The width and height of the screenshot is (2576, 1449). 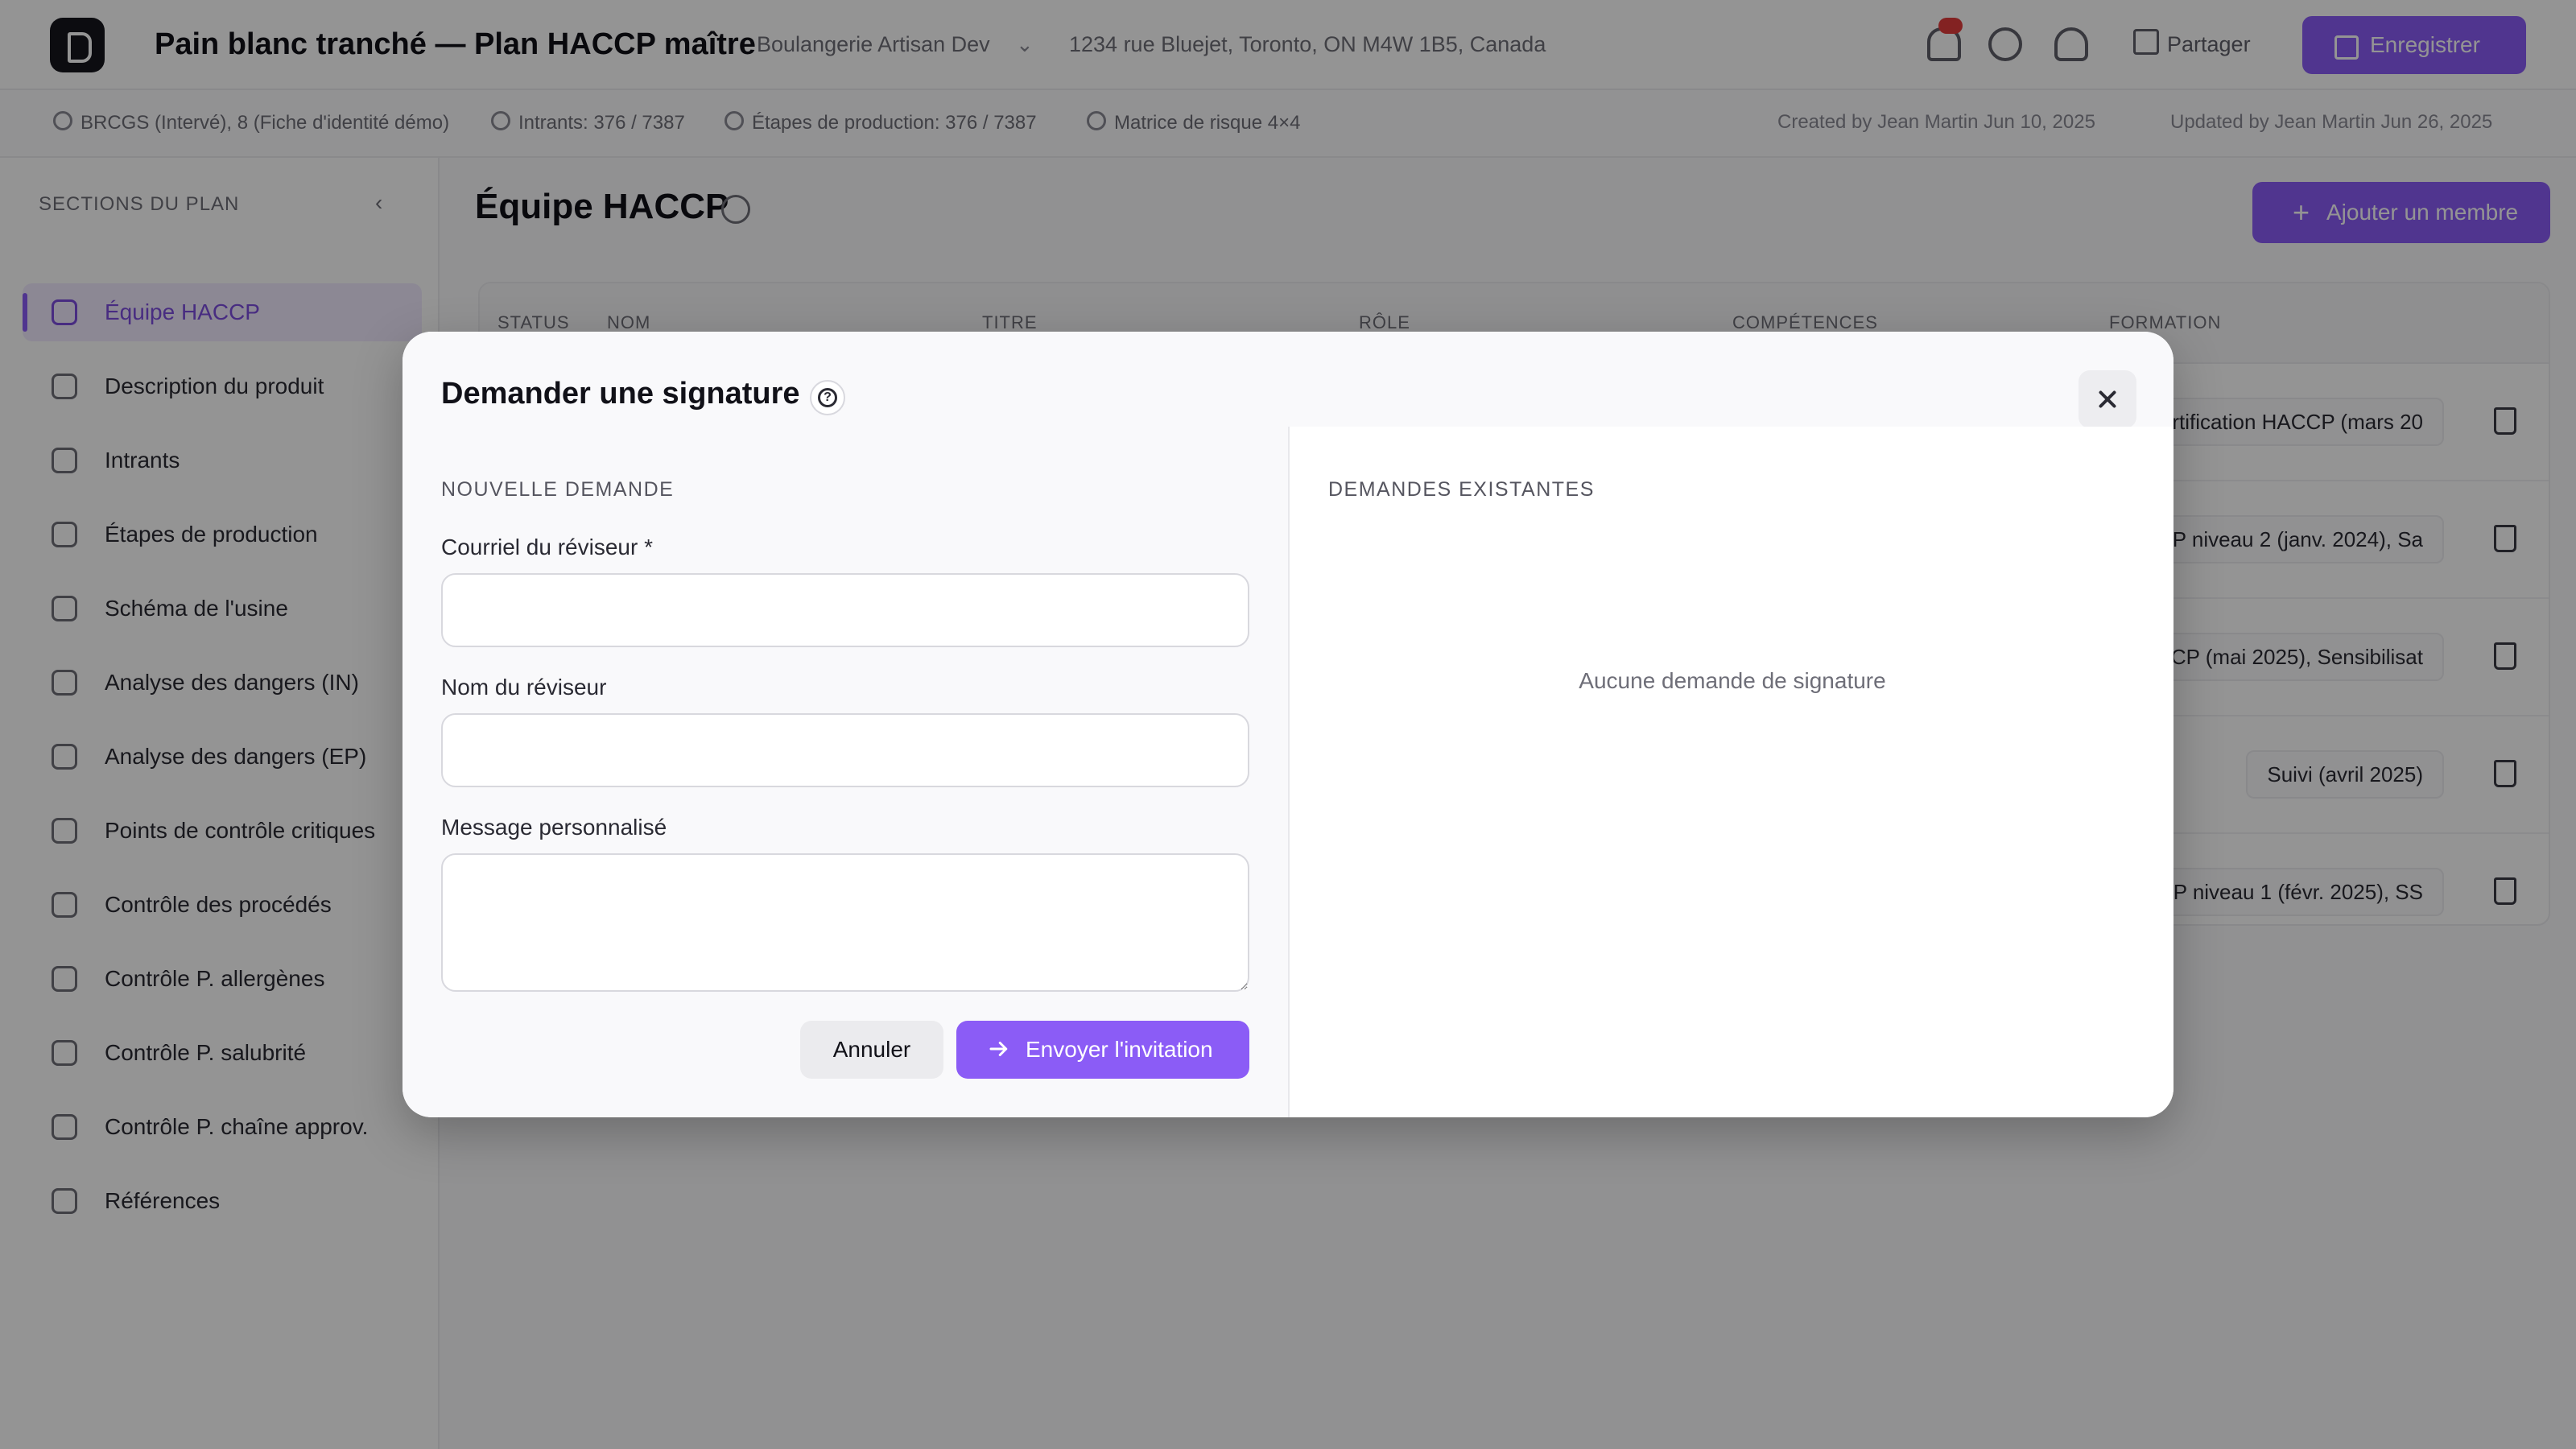 I want to click on existing-requests-heading: DEMANDES EXISTANTES, so click(x=1461, y=489).